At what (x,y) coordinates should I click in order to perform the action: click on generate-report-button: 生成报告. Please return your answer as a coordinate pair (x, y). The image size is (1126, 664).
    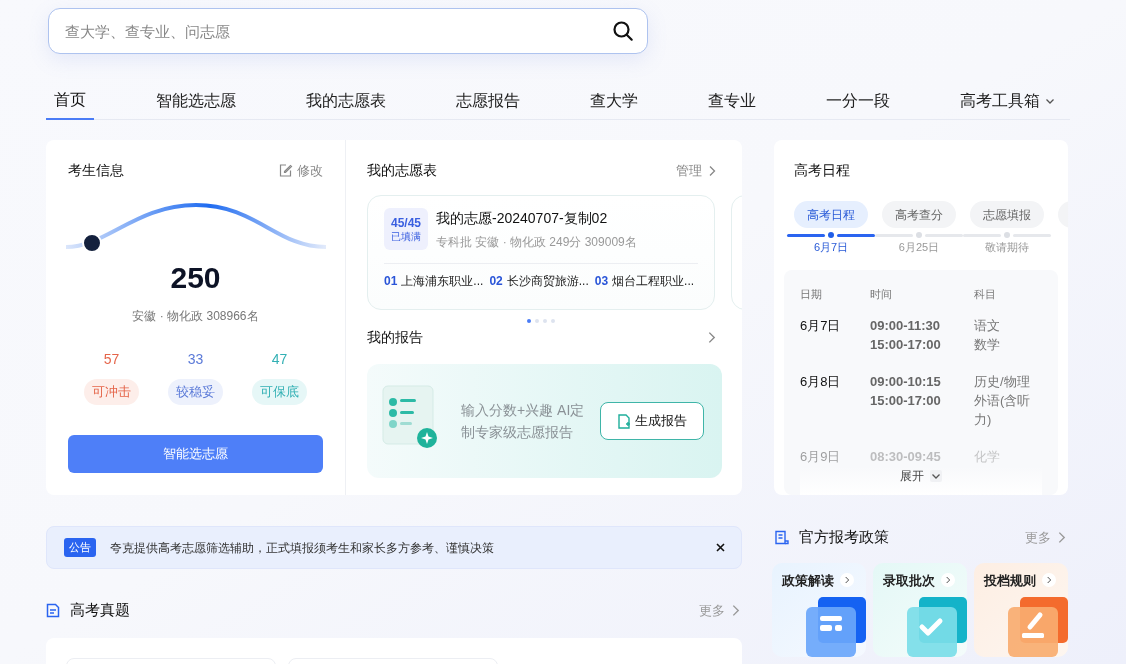
    Looking at the image, I should click on (652, 421).